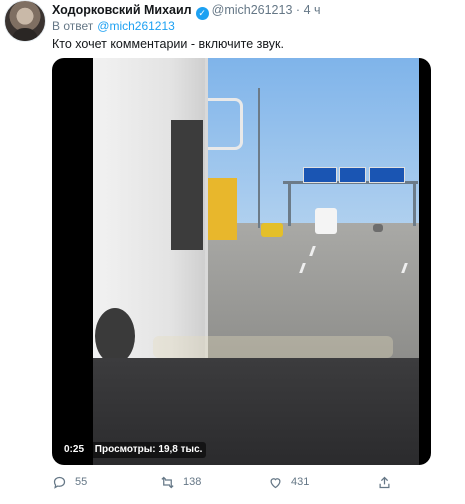 The height and width of the screenshot is (504, 465). What do you see at coordinates (275, 482) in the screenshot?
I see `like-icon` at bounding box center [275, 482].